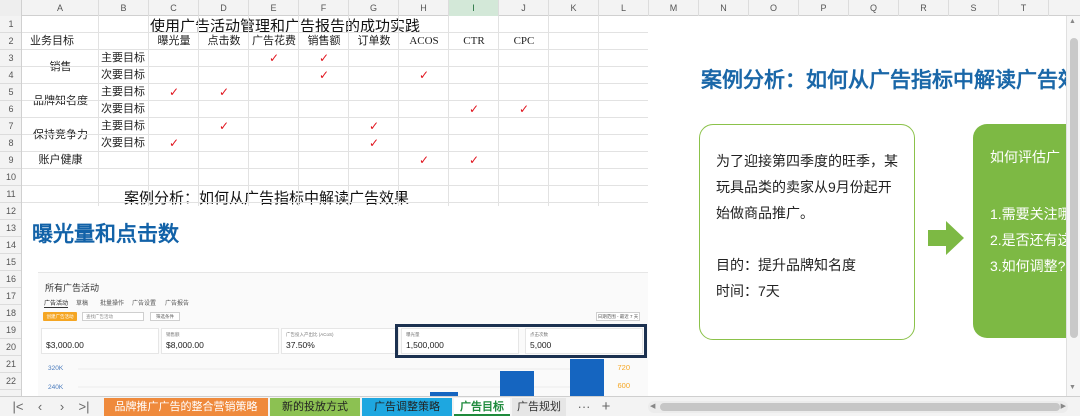  Describe the element at coordinates (424, 41) in the screenshot. I see `column-label: ACOS` at that location.